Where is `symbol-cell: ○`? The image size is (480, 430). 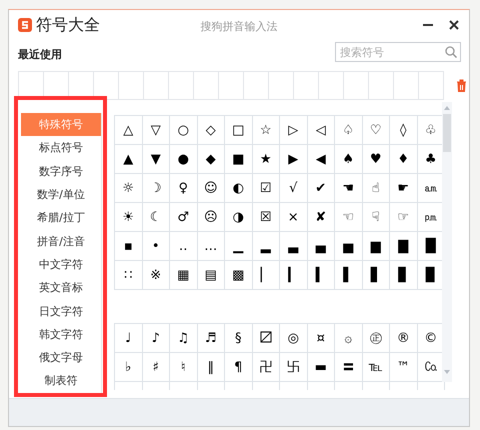
symbol-cell: ○ is located at coordinates (184, 130).